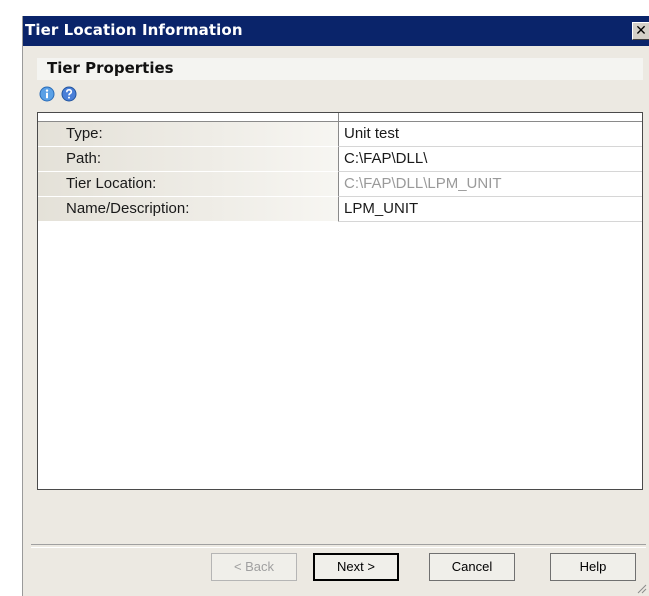 The image size is (649, 596). I want to click on help-button: Help, so click(593, 567).